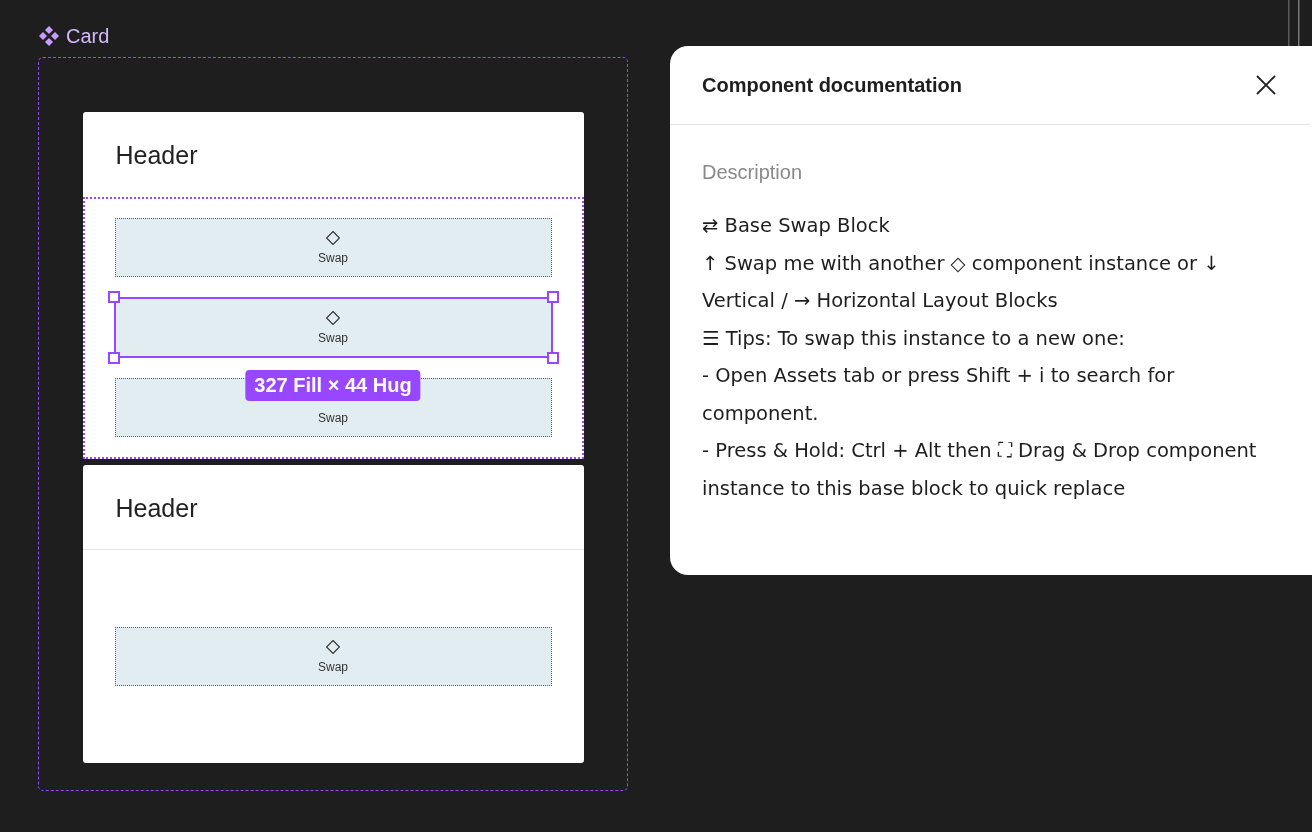 The image size is (1312, 832). I want to click on description-text: - Open Assets tab or press Shift + i to search for component., so click(939, 395).